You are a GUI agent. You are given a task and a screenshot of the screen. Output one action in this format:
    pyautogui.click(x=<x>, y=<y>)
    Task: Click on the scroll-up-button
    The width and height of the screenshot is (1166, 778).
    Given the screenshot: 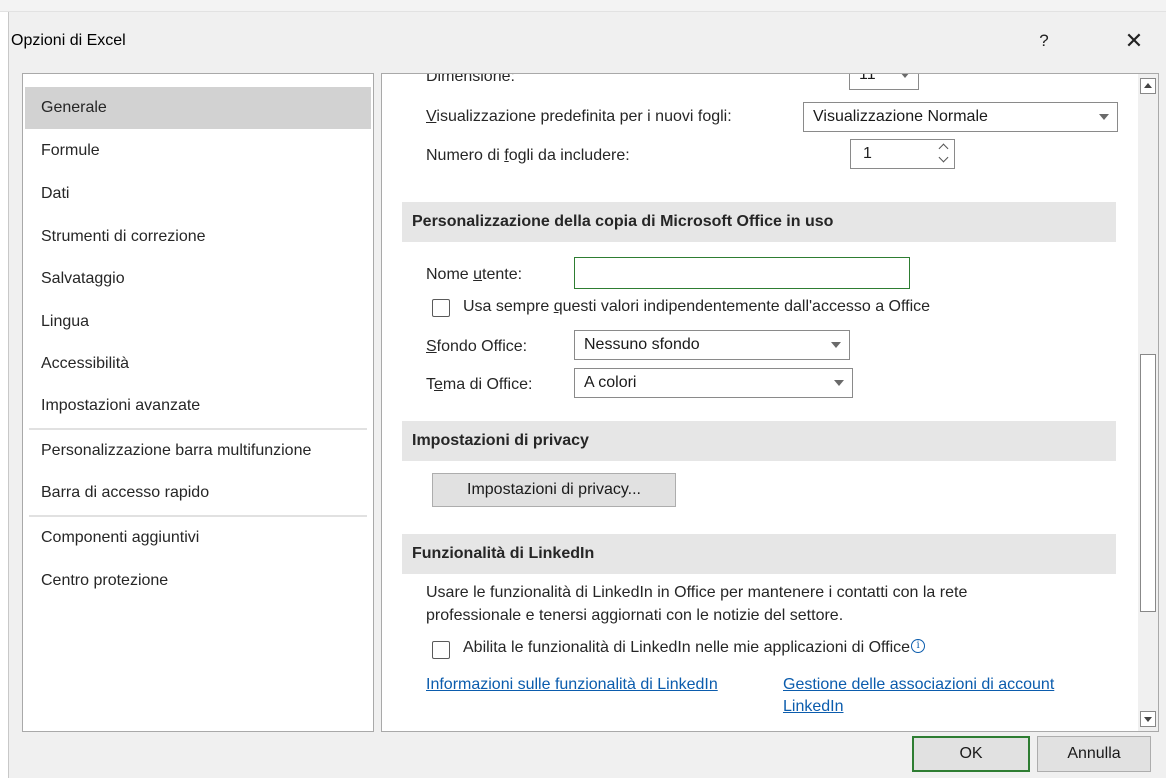 What is the action you would take?
    pyautogui.click(x=1148, y=86)
    